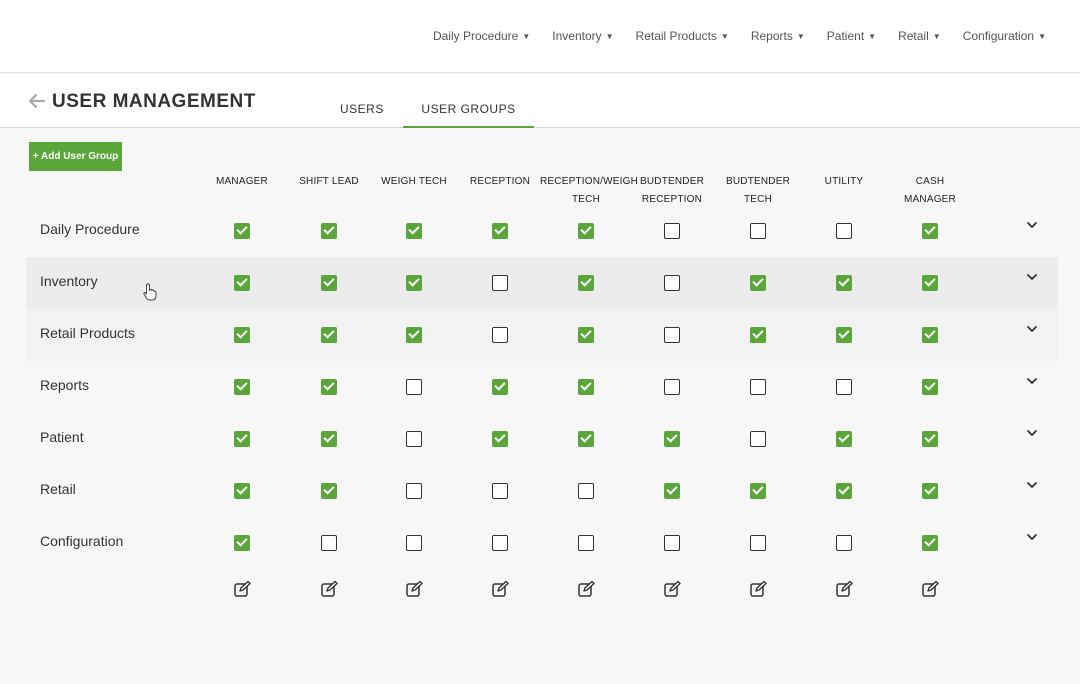  What do you see at coordinates (362, 114) in the screenshot?
I see `tab-users: USERS` at bounding box center [362, 114].